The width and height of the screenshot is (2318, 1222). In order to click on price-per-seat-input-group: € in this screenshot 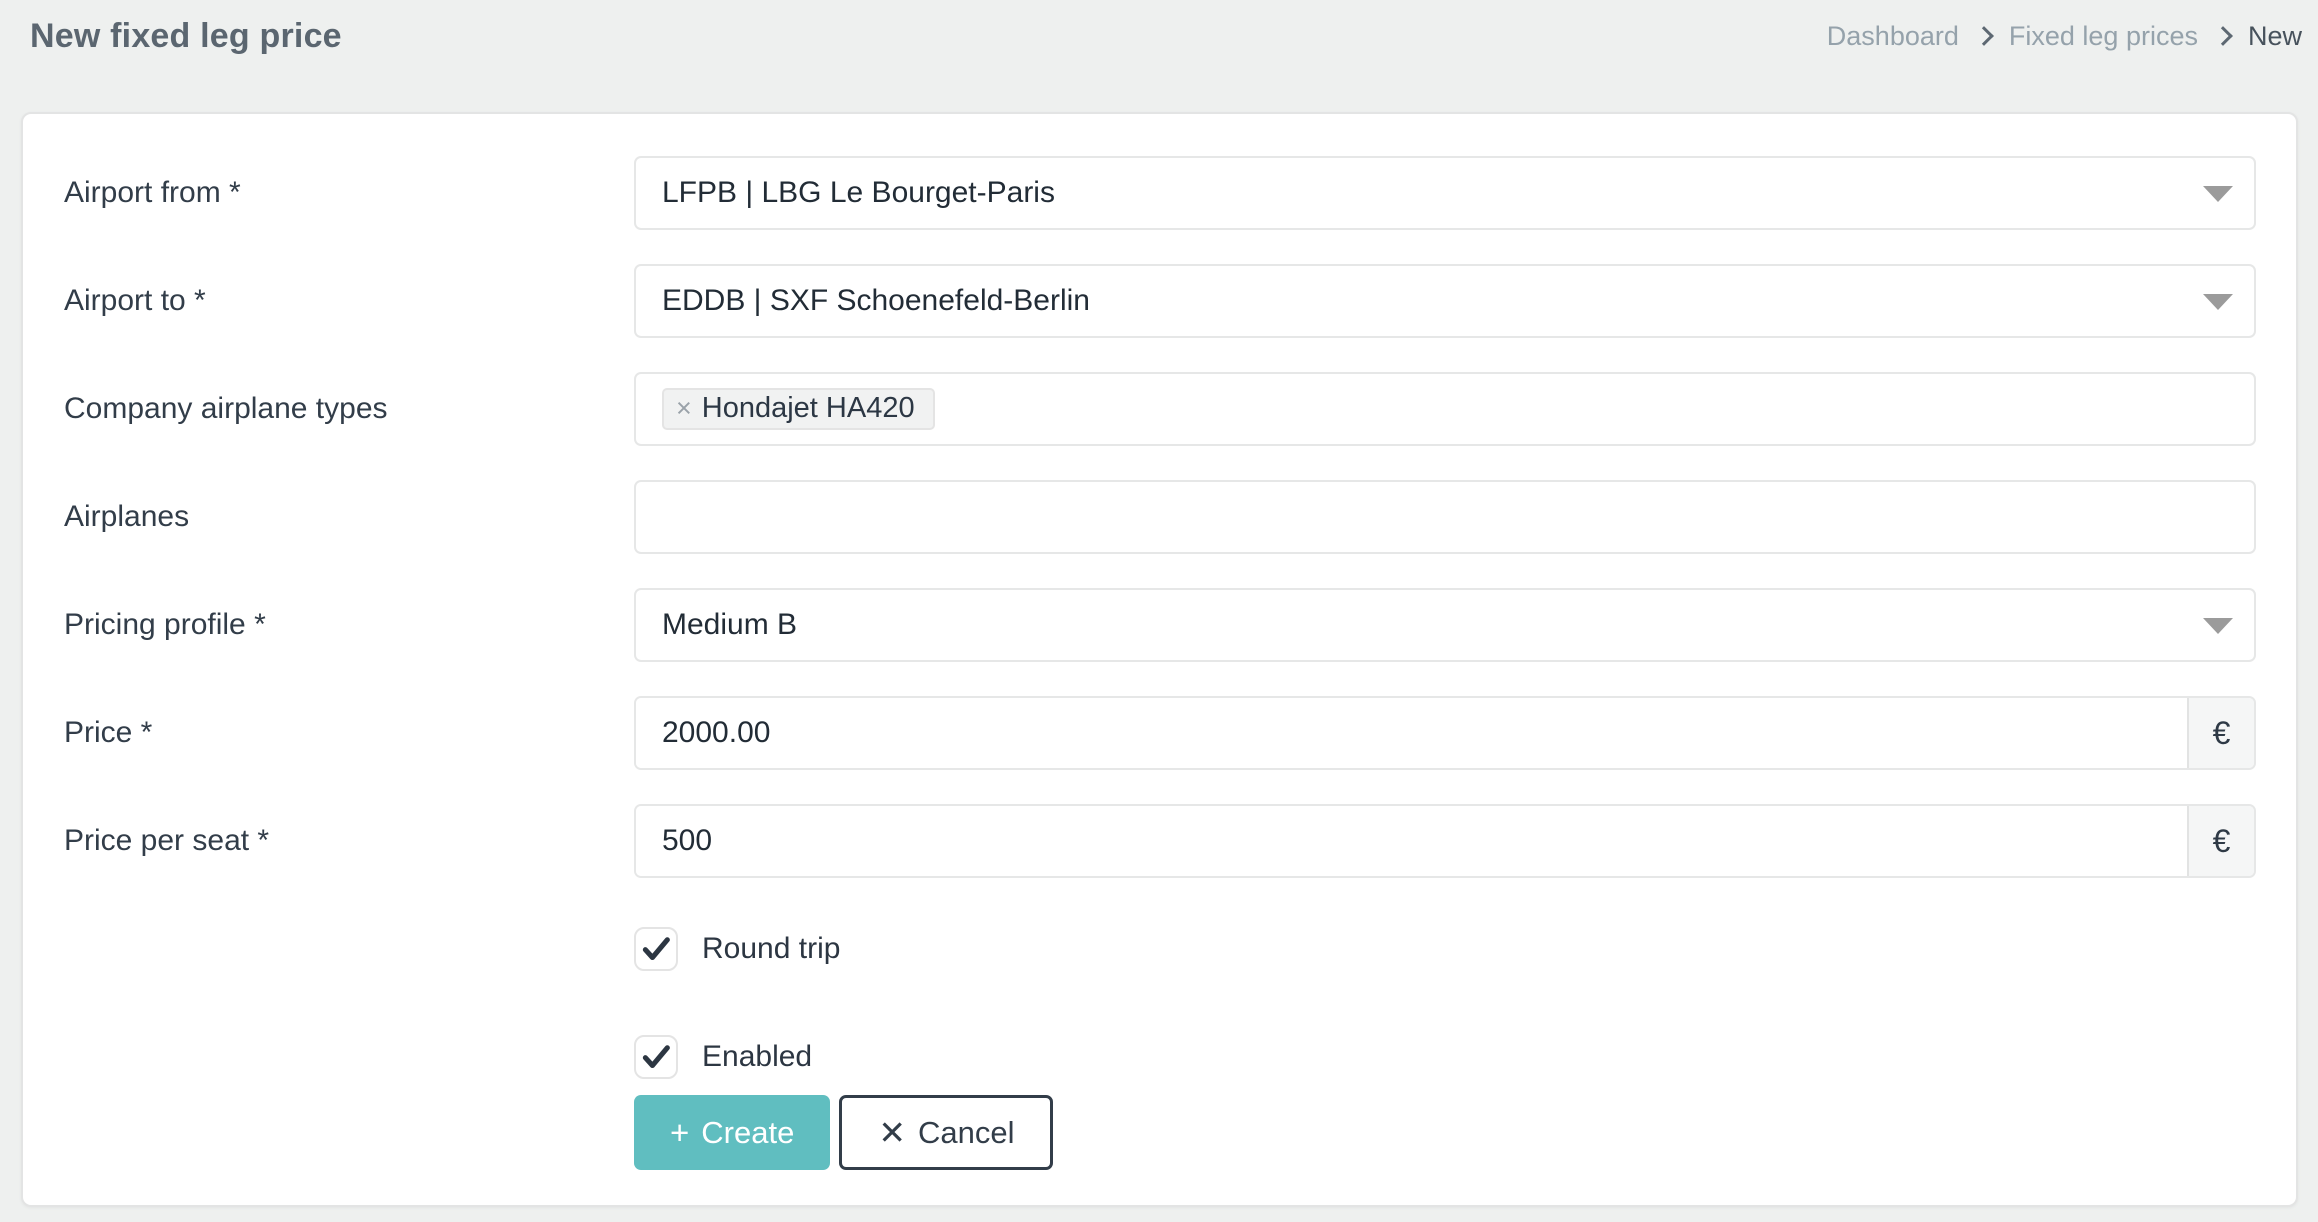, I will do `click(1445, 841)`.